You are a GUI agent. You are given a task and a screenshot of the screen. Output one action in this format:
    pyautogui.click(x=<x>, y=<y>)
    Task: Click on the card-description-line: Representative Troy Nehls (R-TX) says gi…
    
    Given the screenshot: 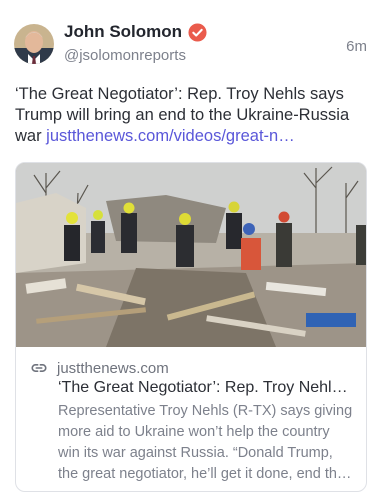 What is the action you would take?
    pyautogui.click(x=205, y=411)
    